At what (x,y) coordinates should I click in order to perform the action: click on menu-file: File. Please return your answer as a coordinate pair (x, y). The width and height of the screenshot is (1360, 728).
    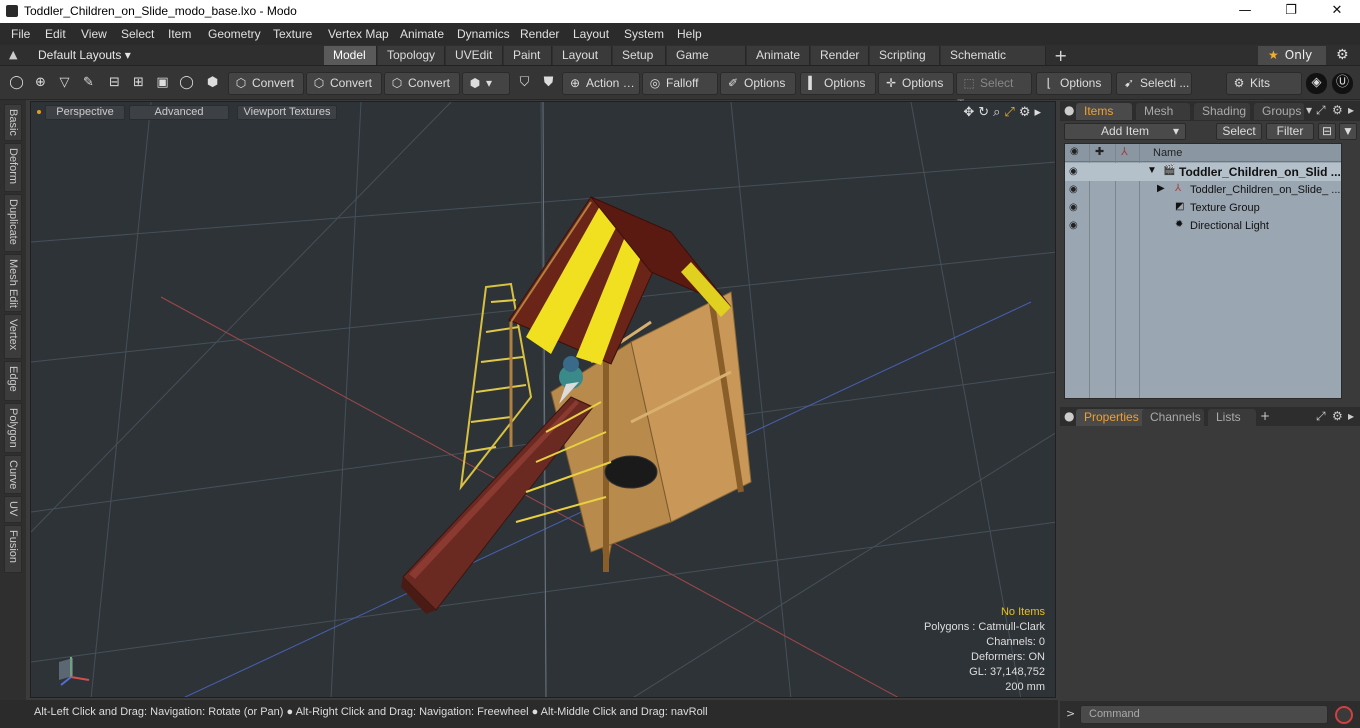
    Looking at the image, I should click on (20, 34).